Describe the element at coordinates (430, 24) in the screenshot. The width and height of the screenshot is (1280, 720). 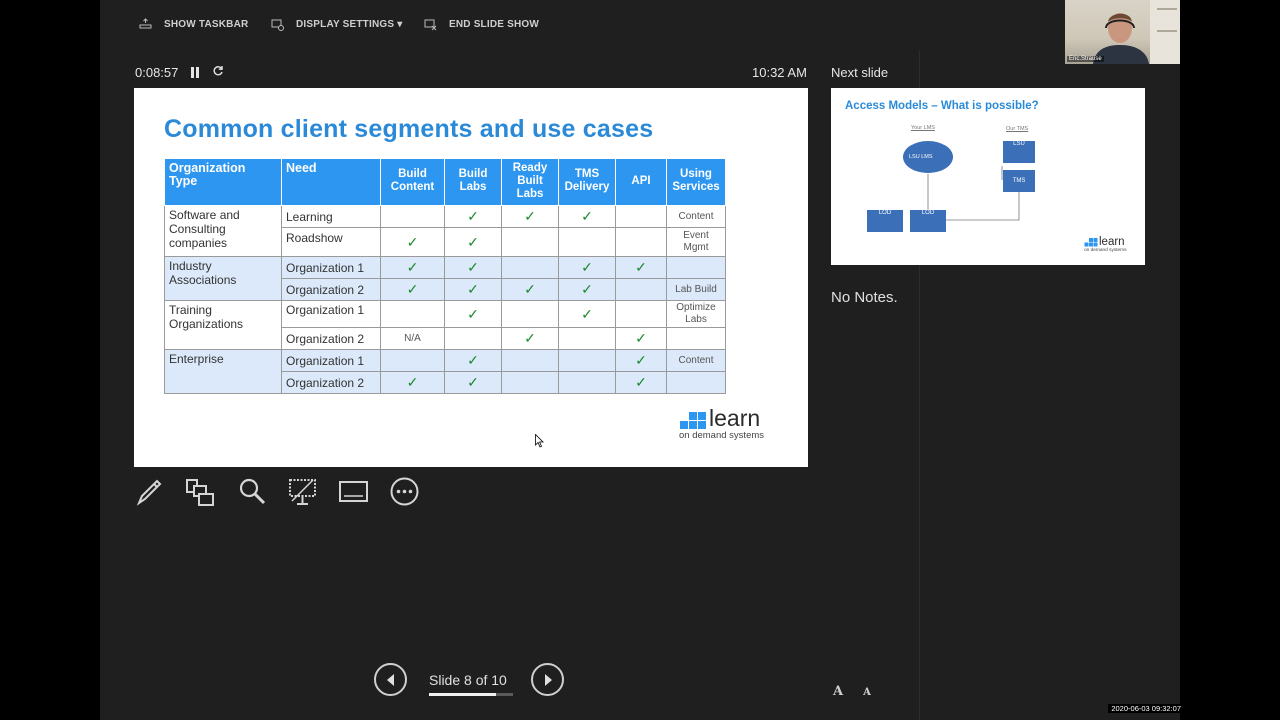
I see `end-show-icon` at that location.